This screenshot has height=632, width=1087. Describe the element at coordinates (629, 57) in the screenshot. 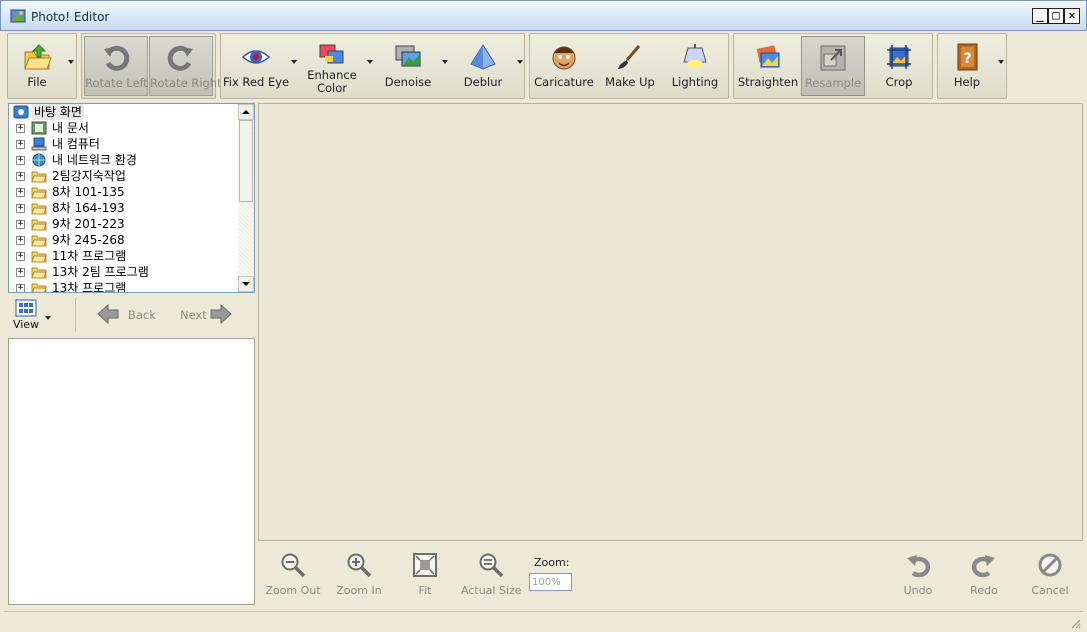

I see `brush-icon` at that location.